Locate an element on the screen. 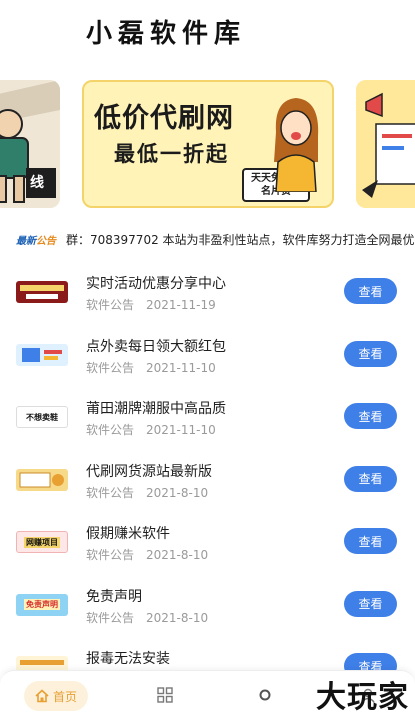  thumbnail-image: 不想卖鞋 is located at coordinates (42, 417).